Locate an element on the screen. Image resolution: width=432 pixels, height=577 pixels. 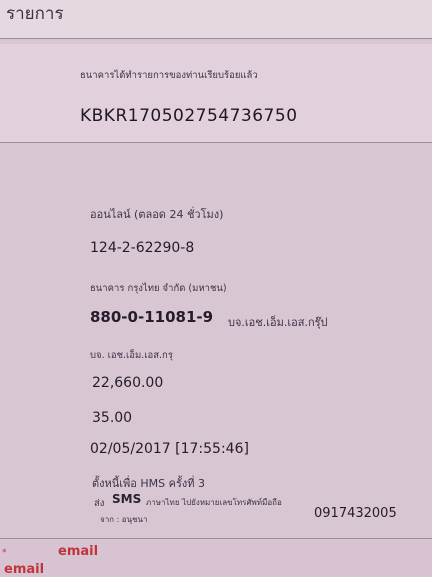
fee-amount: 35.00 is located at coordinates (112, 418).